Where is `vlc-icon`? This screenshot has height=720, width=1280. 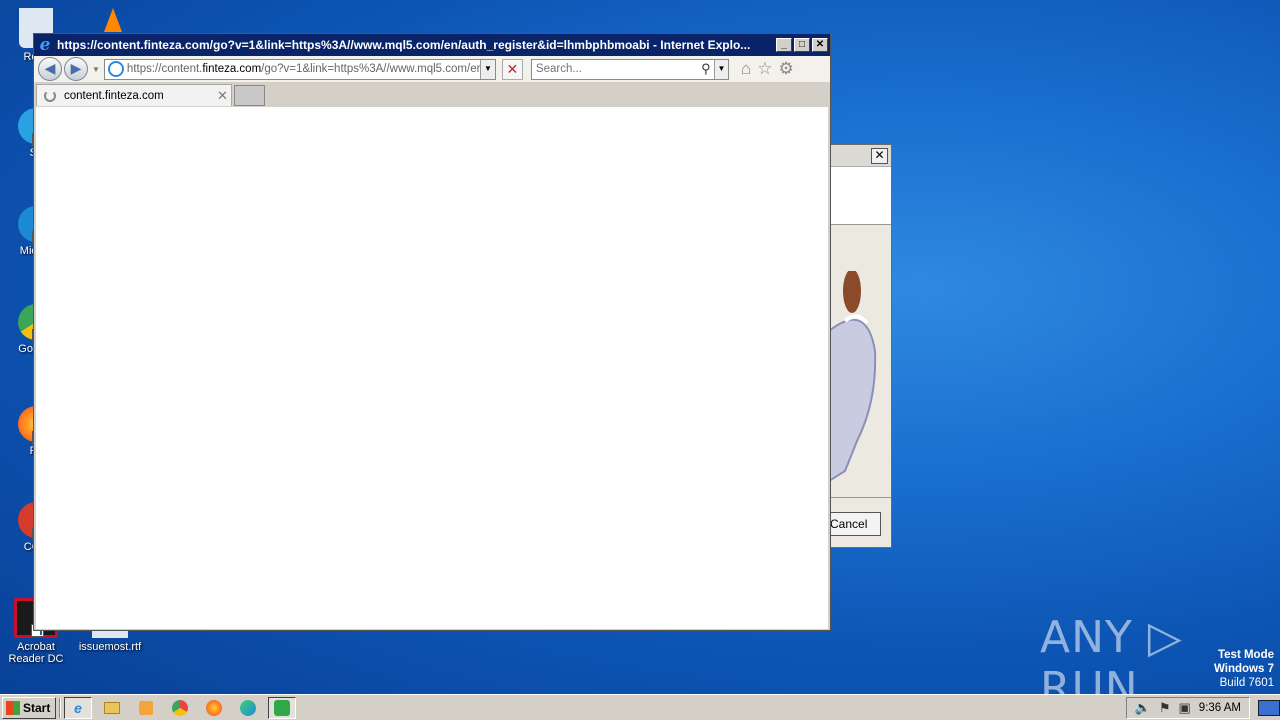
vlc-icon is located at coordinates (113, 20).